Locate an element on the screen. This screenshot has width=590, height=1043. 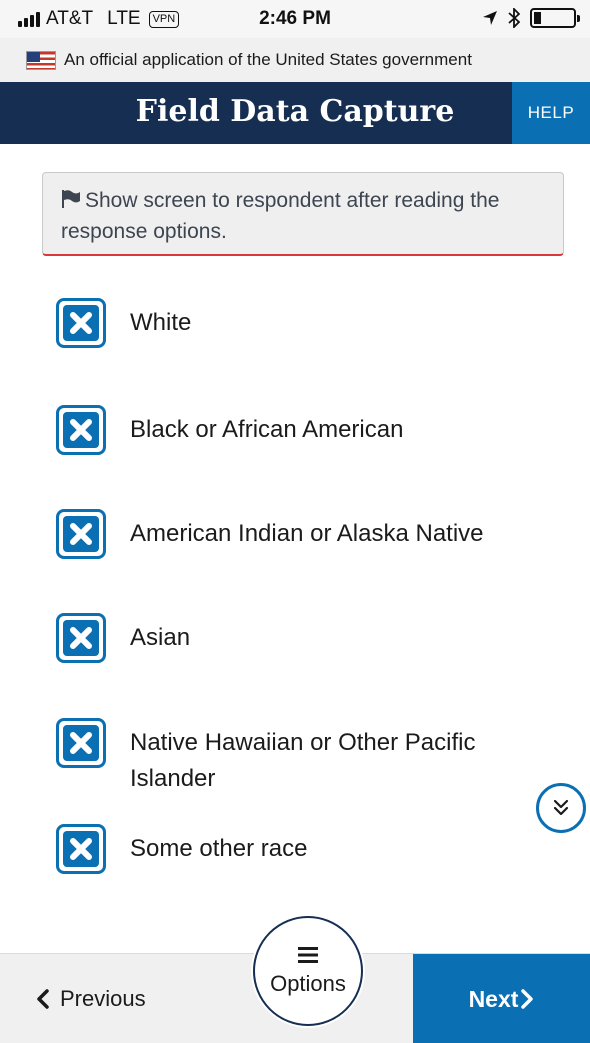
option-black-or-african-american: Black or African American is located at coordinates (293, 430).